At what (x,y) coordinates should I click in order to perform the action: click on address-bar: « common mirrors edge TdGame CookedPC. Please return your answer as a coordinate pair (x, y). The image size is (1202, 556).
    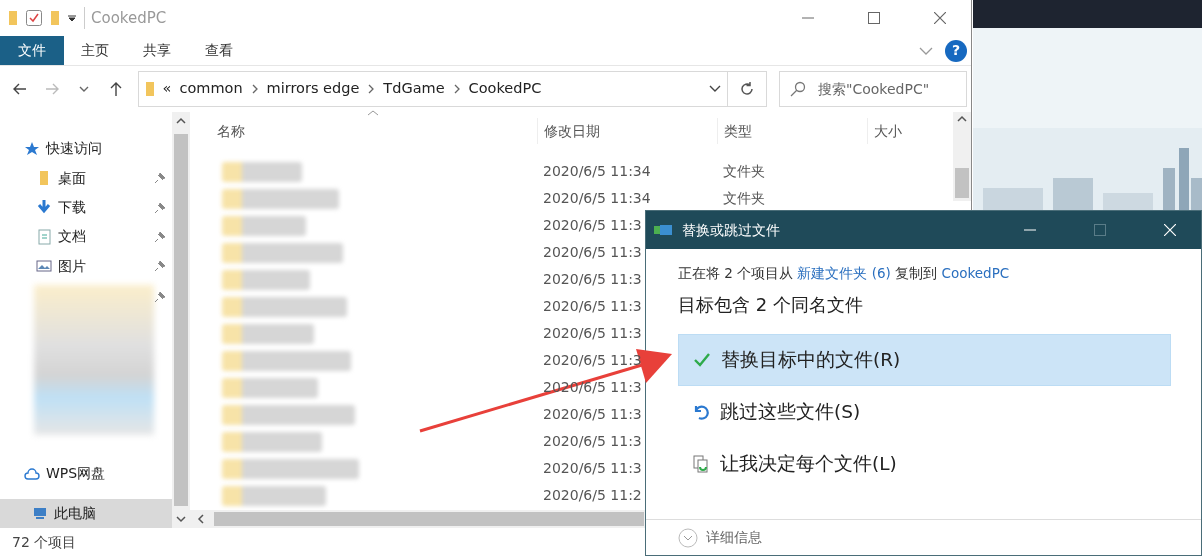
    Looking at the image, I should click on (432, 89).